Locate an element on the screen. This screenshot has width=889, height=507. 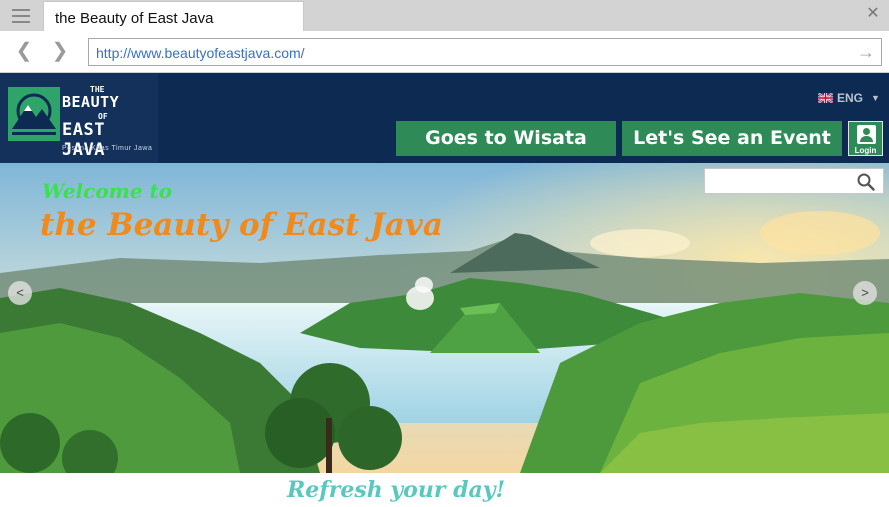
search-icon is located at coordinates (866, 182).